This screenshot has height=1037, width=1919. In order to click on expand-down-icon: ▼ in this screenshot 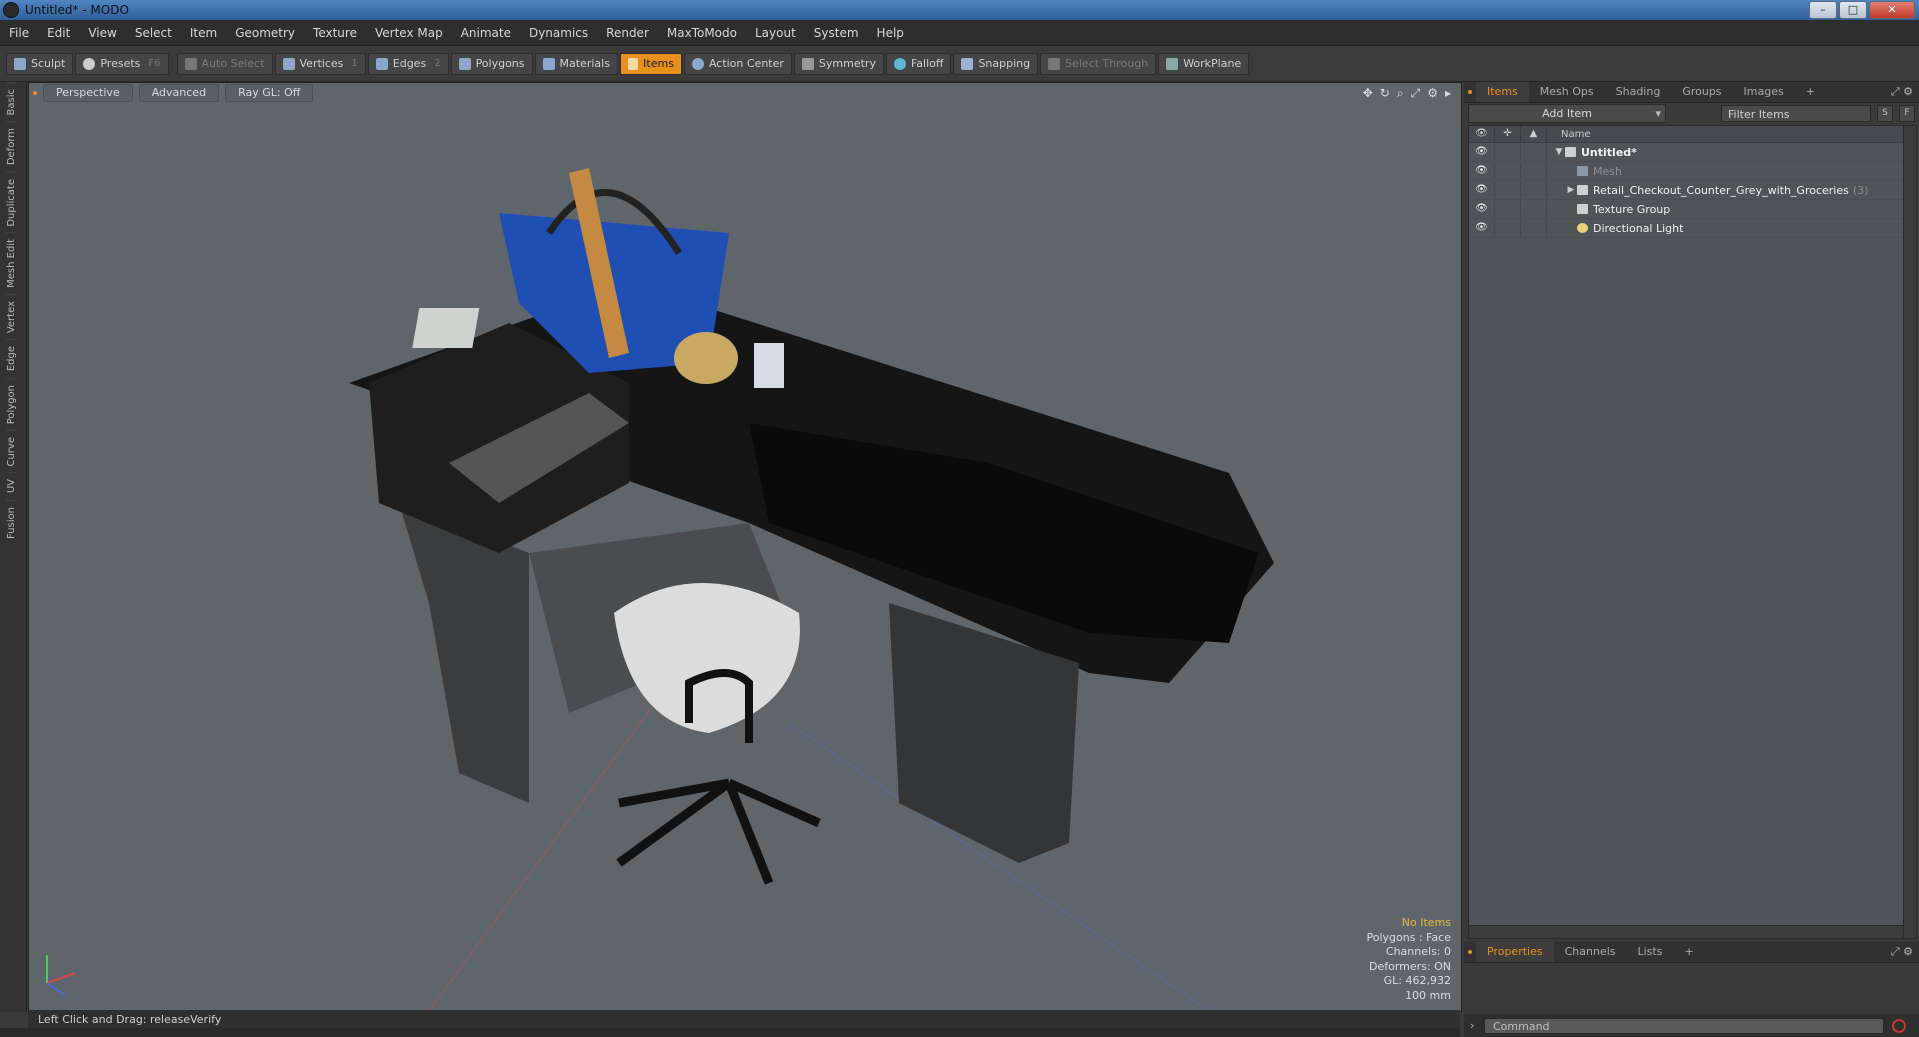, I will do `click(1559, 152)`.